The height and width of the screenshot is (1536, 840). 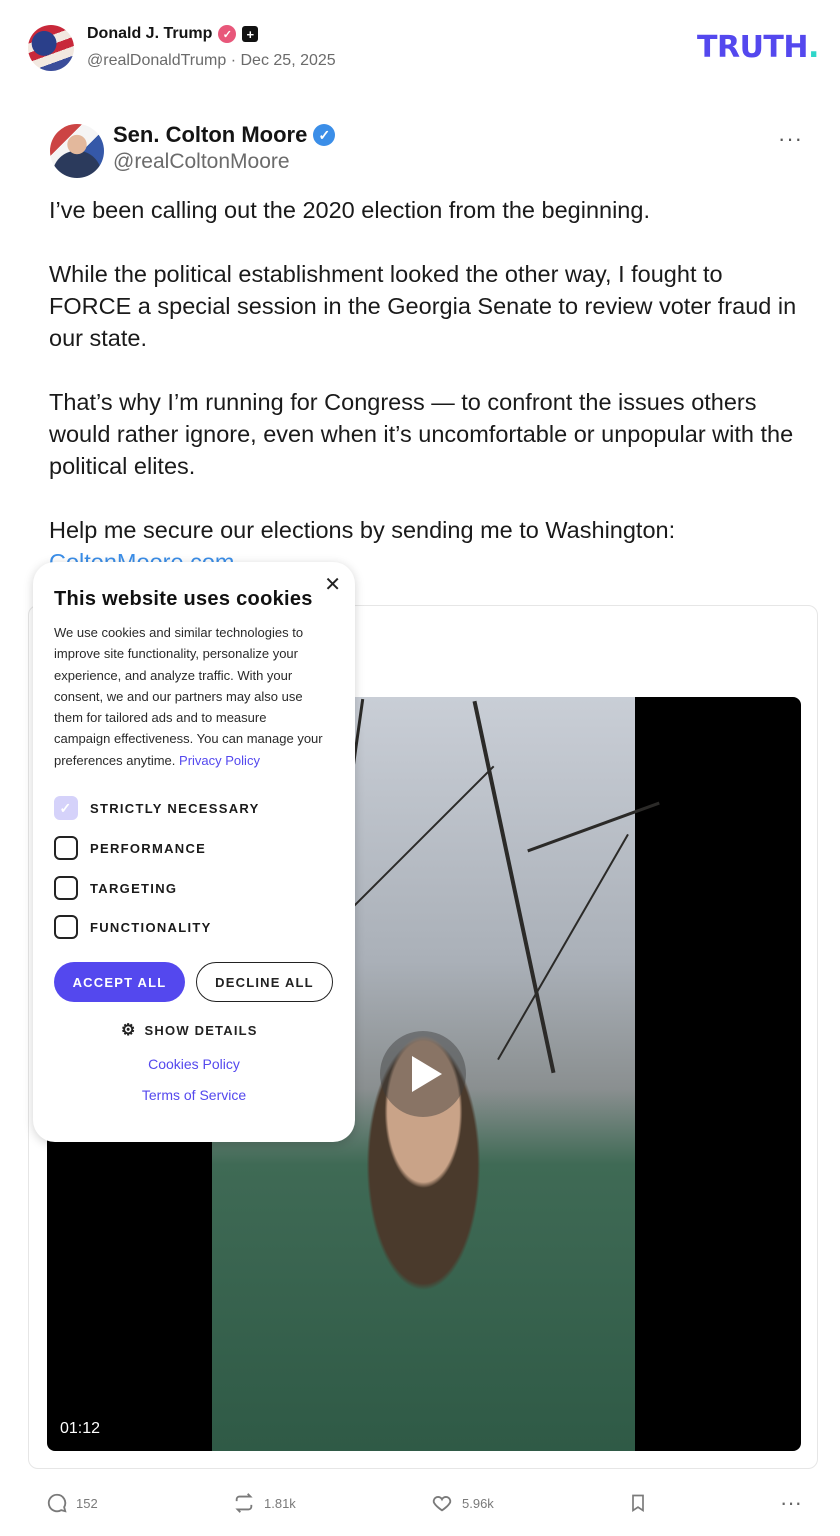 What do you see at coordinates (264, 982) in the screenshot?
I see `decline-all-button: DECLINE ALL` at bounding box center [264, 982].